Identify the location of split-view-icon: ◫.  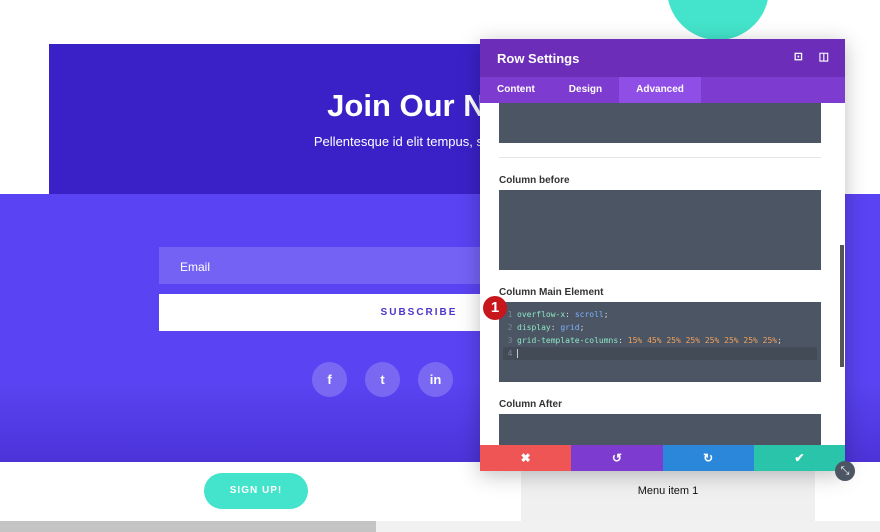
(824, 56).